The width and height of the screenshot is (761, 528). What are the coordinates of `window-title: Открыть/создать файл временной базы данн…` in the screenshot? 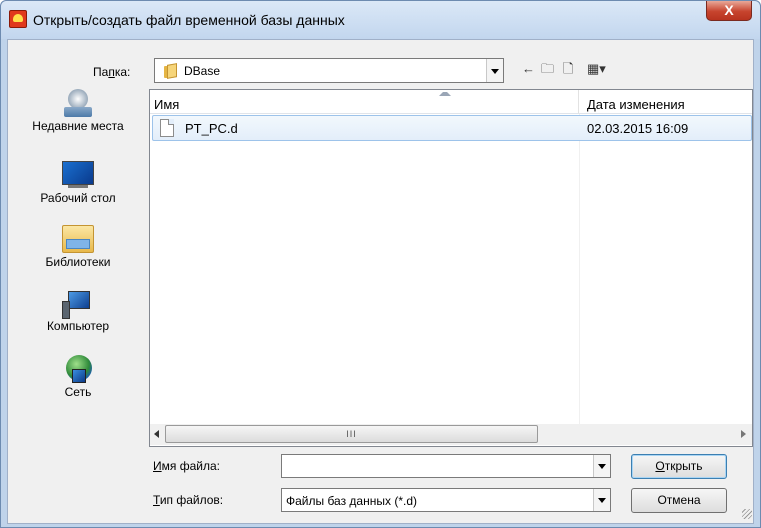 It's located at (189, 20).